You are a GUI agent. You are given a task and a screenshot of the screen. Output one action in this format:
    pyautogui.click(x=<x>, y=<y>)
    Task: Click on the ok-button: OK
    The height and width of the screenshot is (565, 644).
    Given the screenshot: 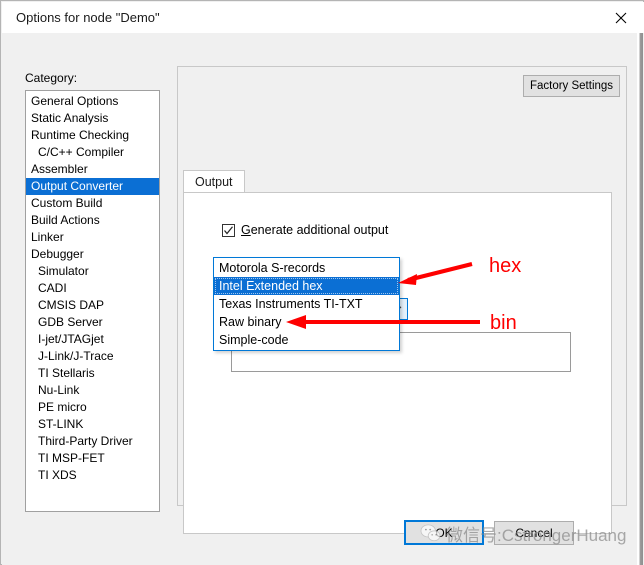 What is the action you would take?
    pyautogui.click(x=444, y=532)
    